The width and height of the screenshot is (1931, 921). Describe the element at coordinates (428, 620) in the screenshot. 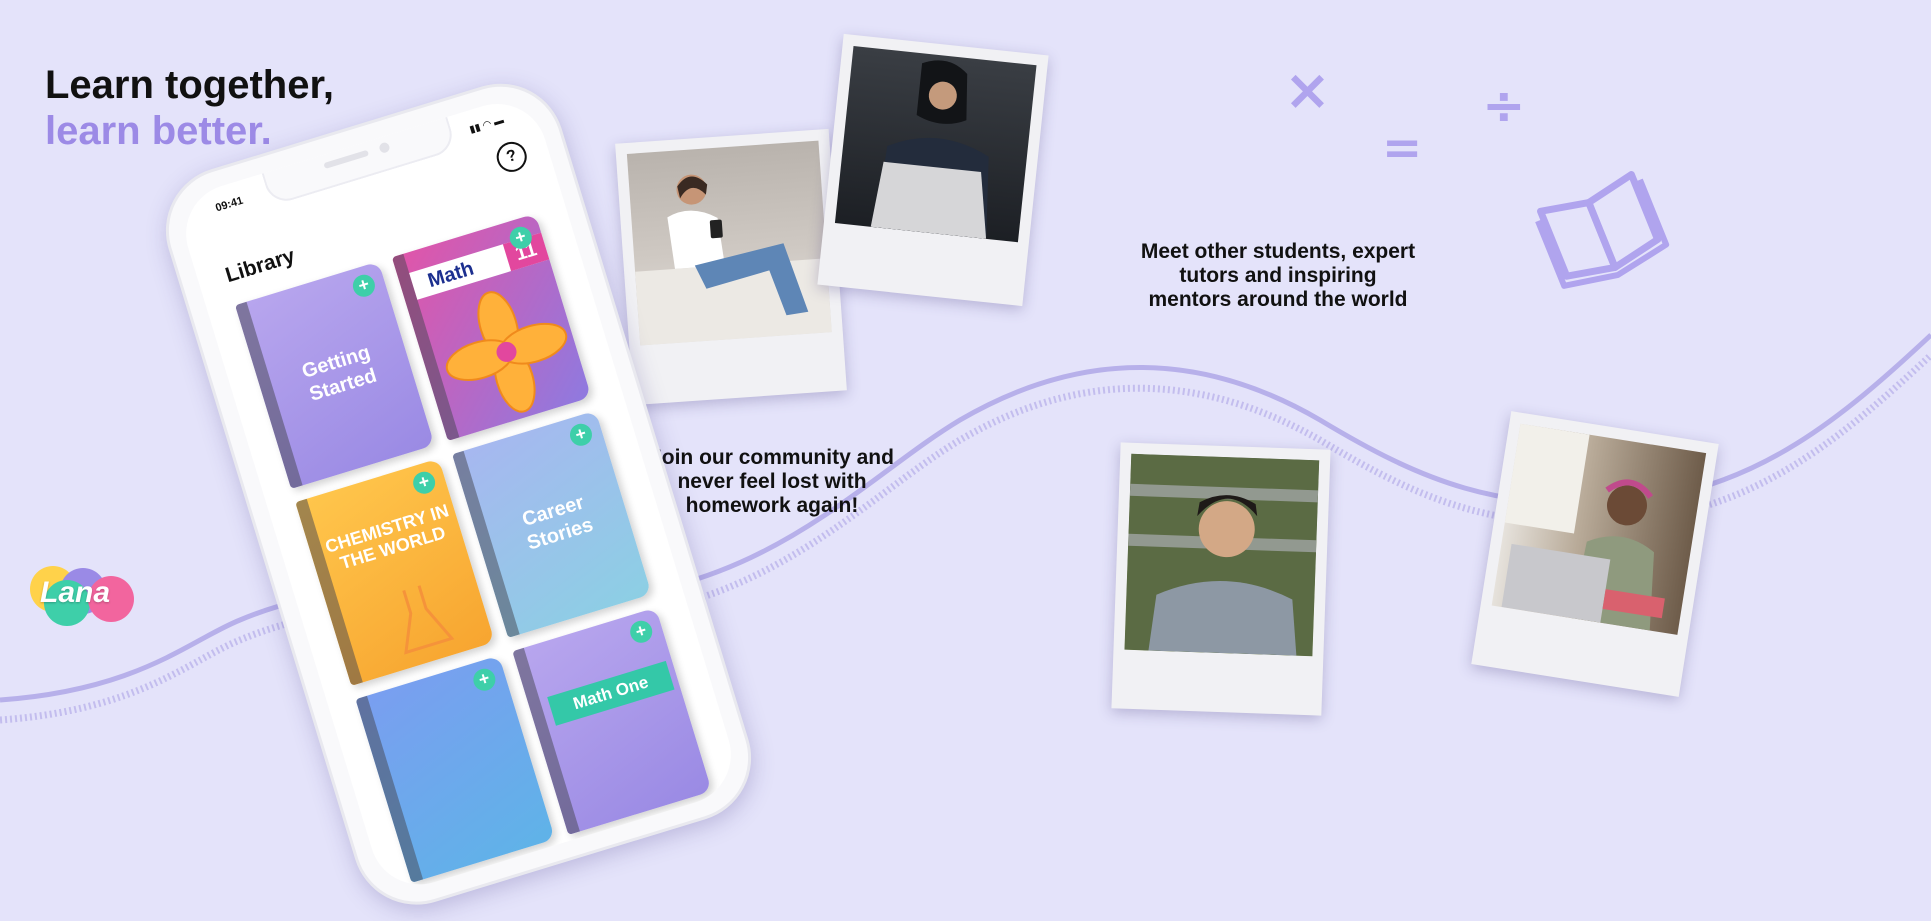

I see `flask-icon` at that location.